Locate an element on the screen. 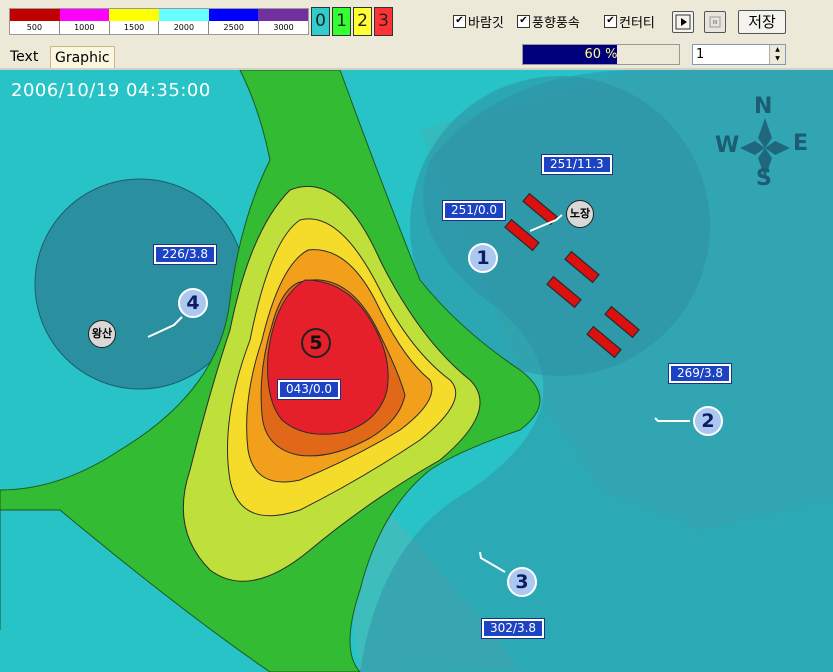 The width and height of the screenshot is (833, 672). tab-text: Text is located at coordinates (24, 57).